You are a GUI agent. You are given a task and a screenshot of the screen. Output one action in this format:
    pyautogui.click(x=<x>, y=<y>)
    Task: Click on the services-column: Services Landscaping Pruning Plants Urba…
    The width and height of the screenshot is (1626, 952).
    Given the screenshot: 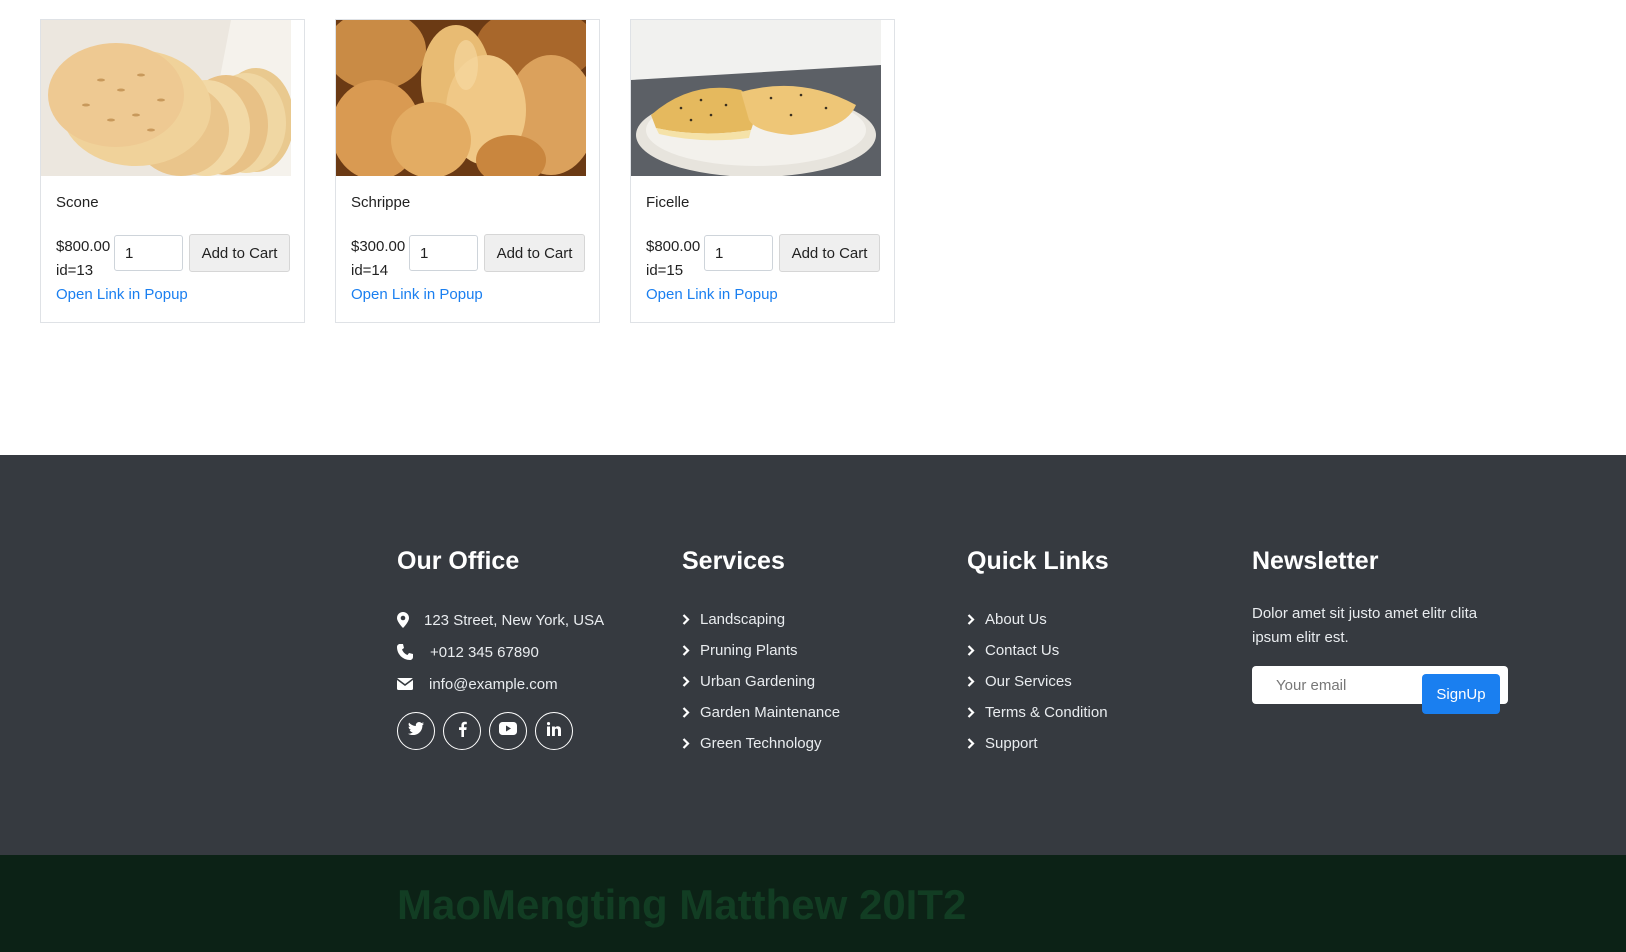 What is the action you would take?
    pyautogui.click(x=761, y=653)
    